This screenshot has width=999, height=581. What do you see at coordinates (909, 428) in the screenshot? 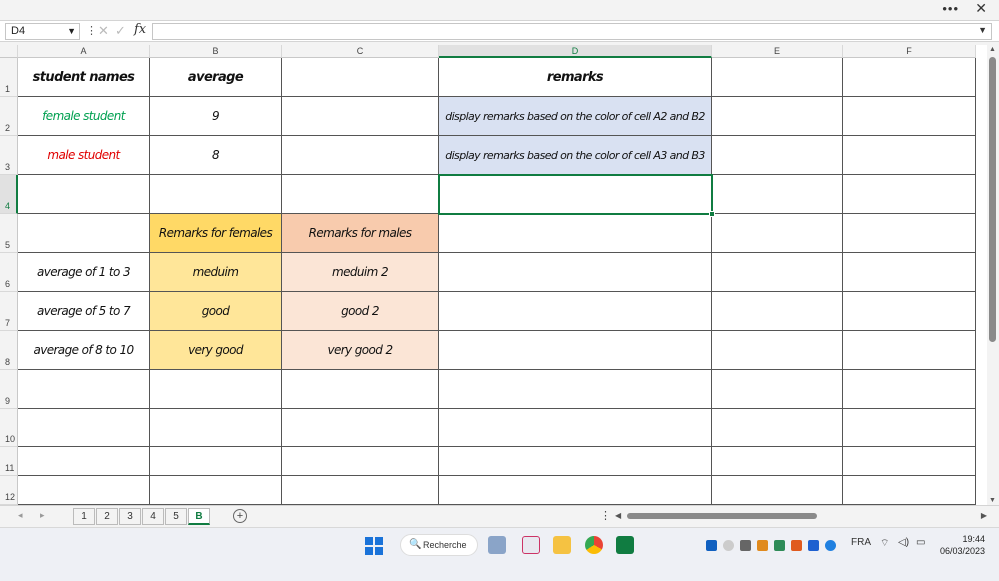
I see `cell-f10` at bounding box center [909, 428].